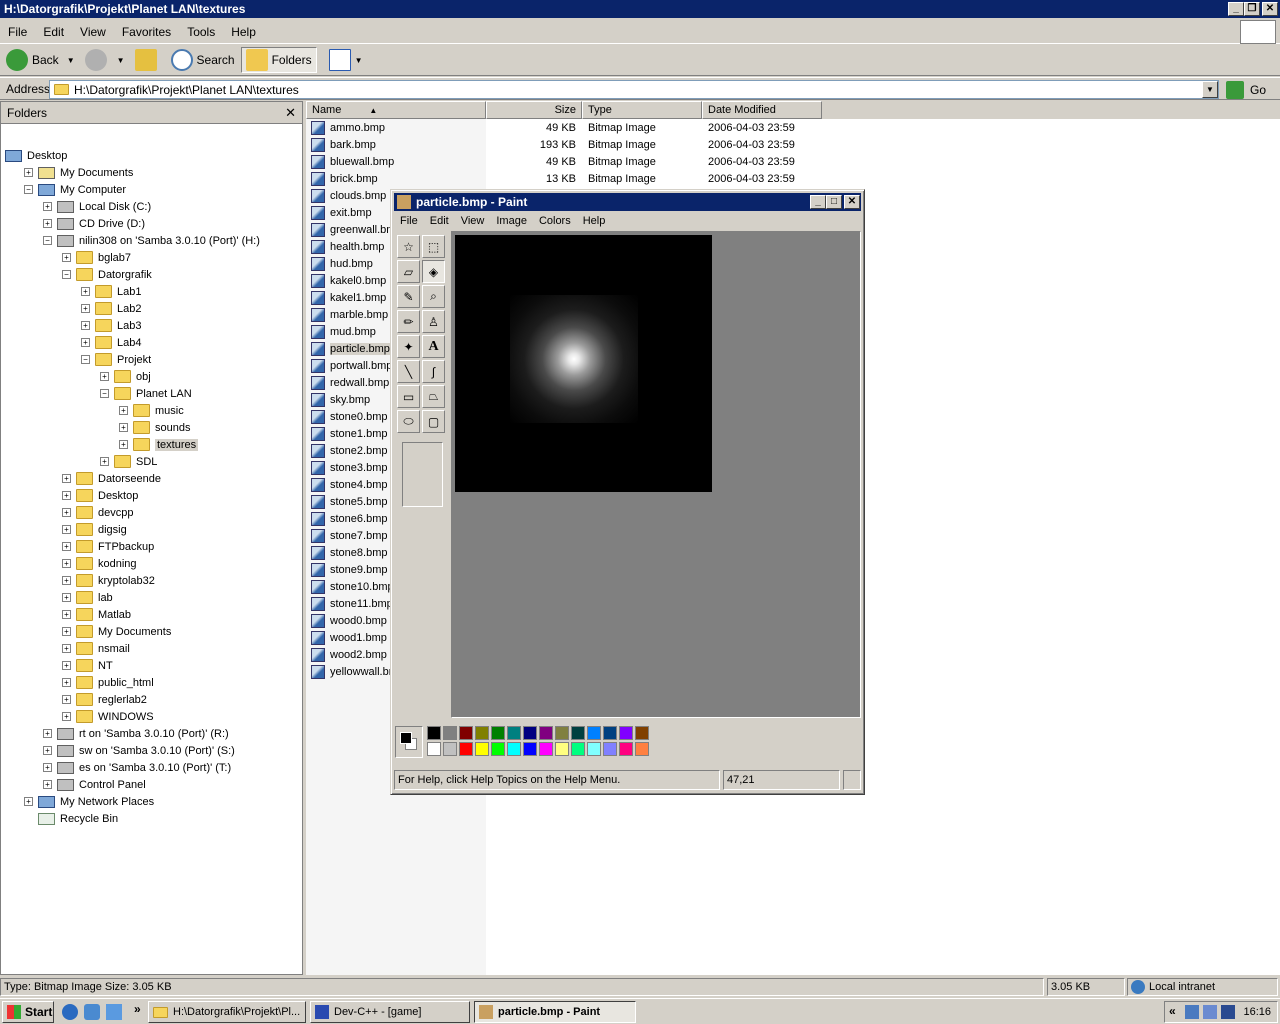 The height and width of the screenshot is (1024, 1280). What do you see at coordinates (128, 461) in the screenshot?
I see `tree-item-sdl: + SDL` at bounding box center [128, 461].